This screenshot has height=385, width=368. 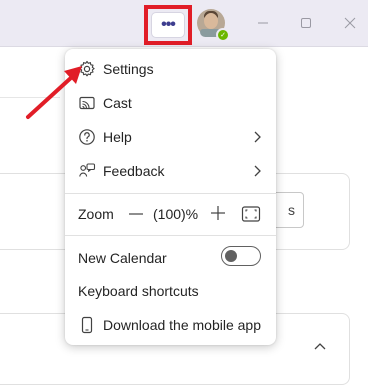 What do you see at coordinates (350, 23) in the screenshot?
I see `close-icon` at bounding box center [350, 23].